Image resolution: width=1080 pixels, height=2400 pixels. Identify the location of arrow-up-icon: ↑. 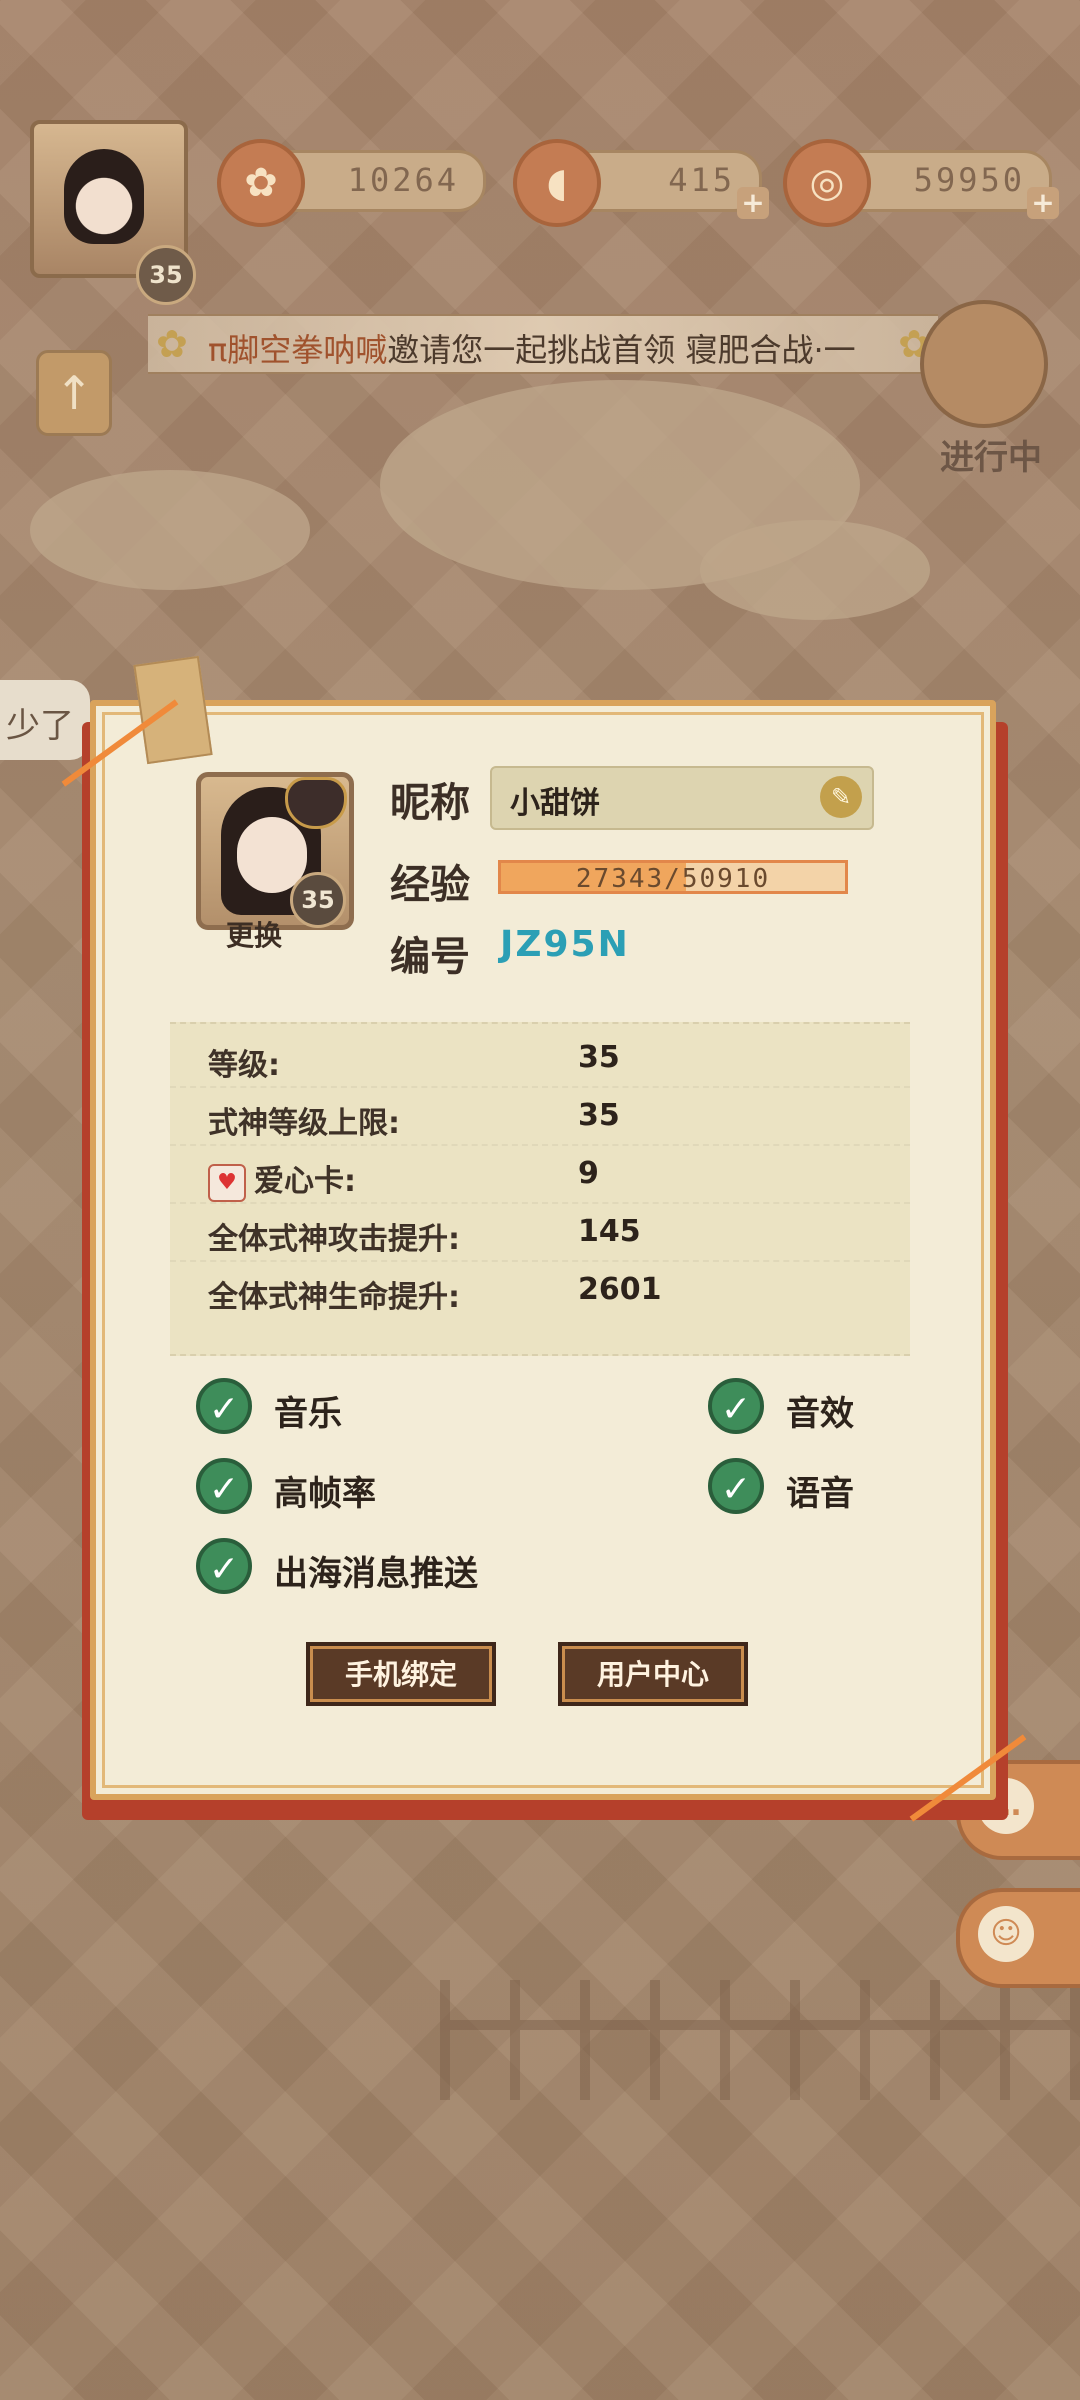
(74, 393).